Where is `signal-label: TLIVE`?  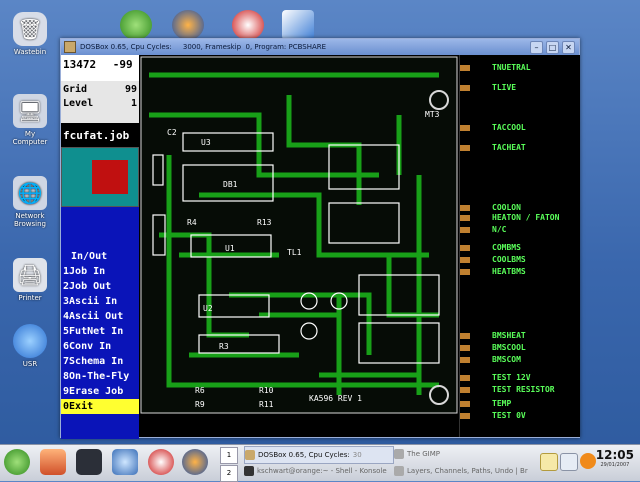 signal-label: TLIVE is located at coordinates (504, 87).